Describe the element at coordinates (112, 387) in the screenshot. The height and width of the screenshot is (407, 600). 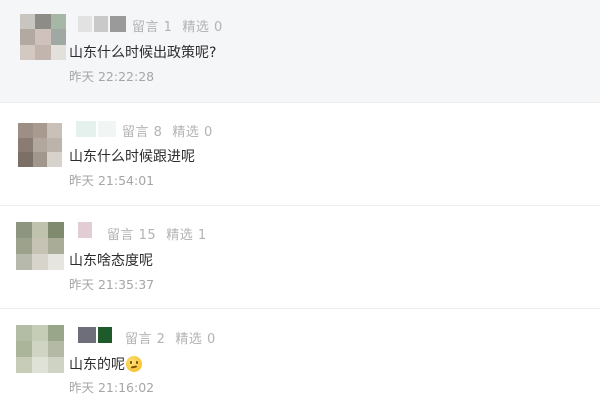
I see `comment-time: 昨天 21:16:02` at that location.